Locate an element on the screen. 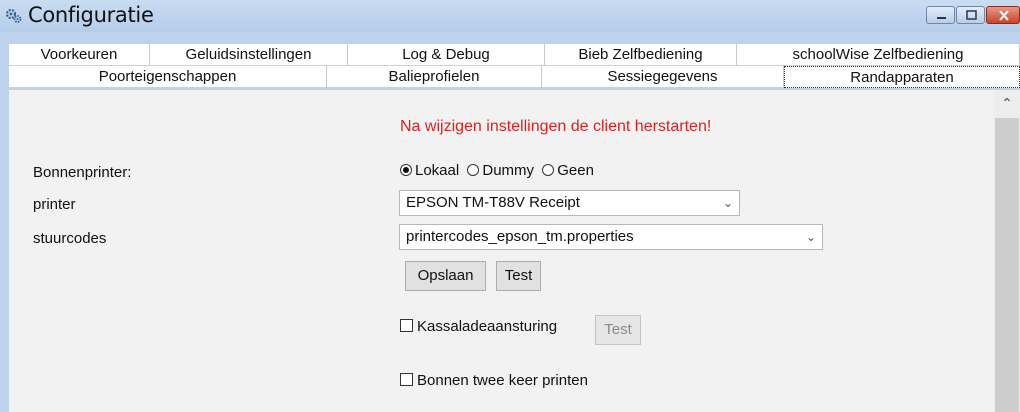 The image size is (1020, 412). title-bar: Configuratie is located at coordinates (510, 16).